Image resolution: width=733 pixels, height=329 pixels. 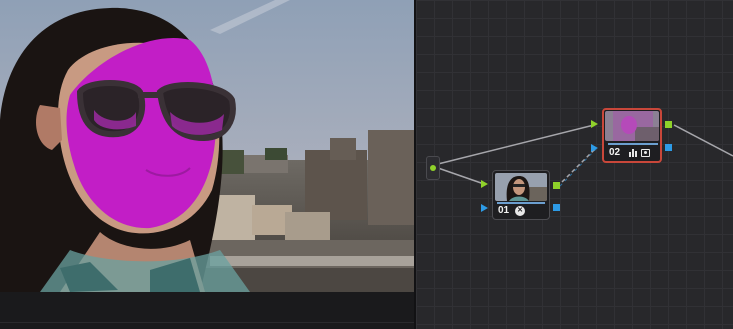 I want to click on node-01: 01 ✕, so click(x=521, y=195).